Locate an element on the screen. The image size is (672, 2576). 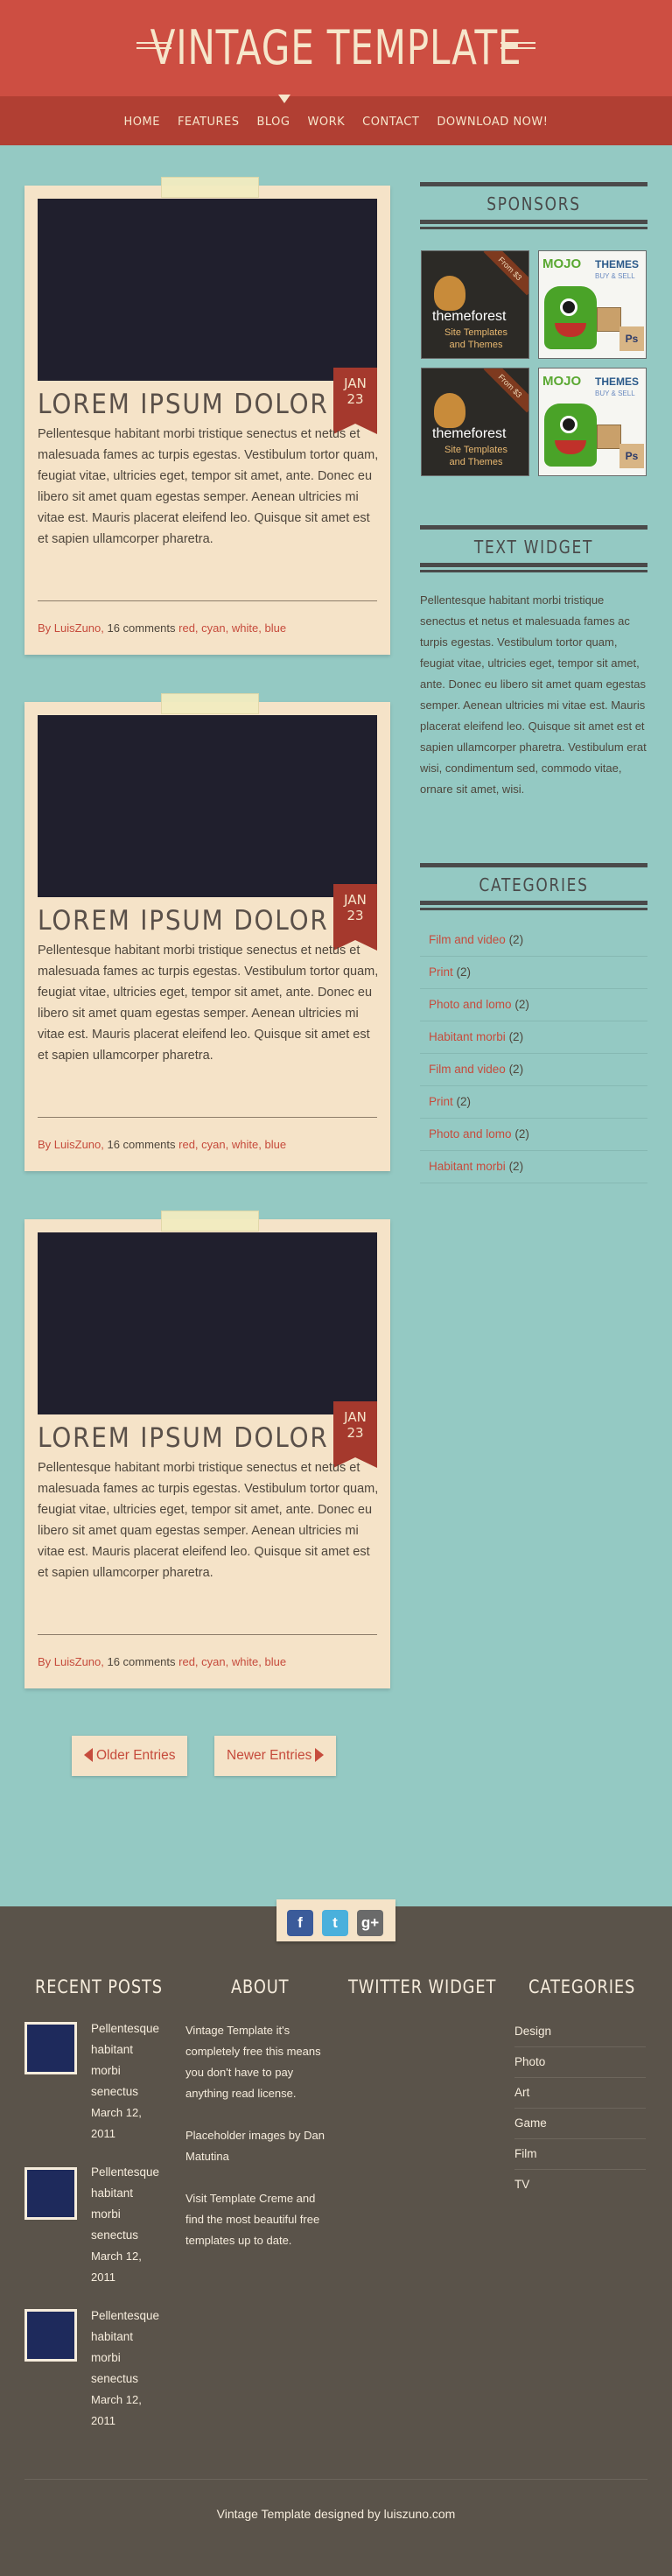
site-title: VINTAGE TEMPLATE is located at coordinates (336, 48).